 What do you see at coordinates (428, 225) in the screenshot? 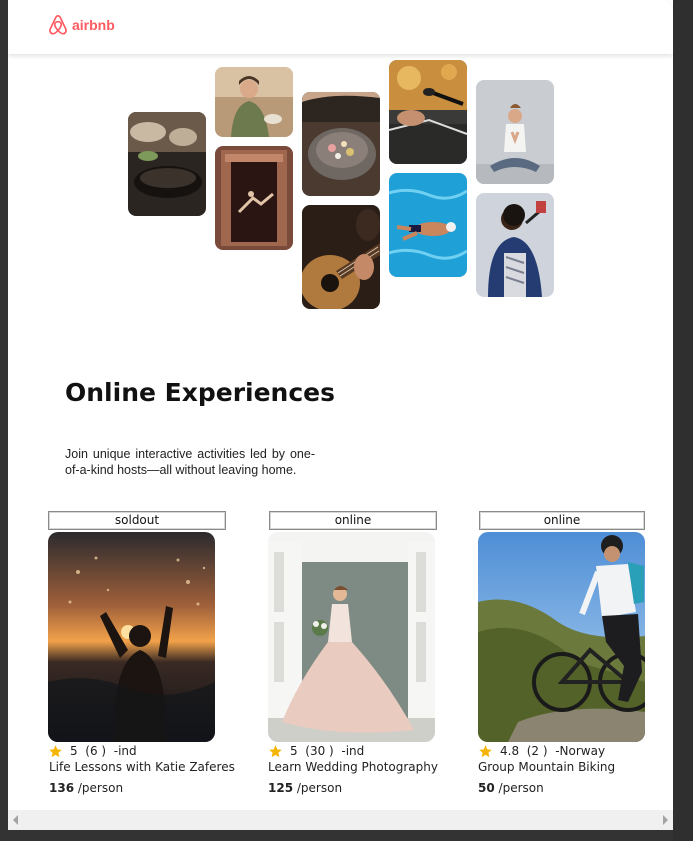
I see `swimmer-pool-photo` at bounding box center [428, 225].